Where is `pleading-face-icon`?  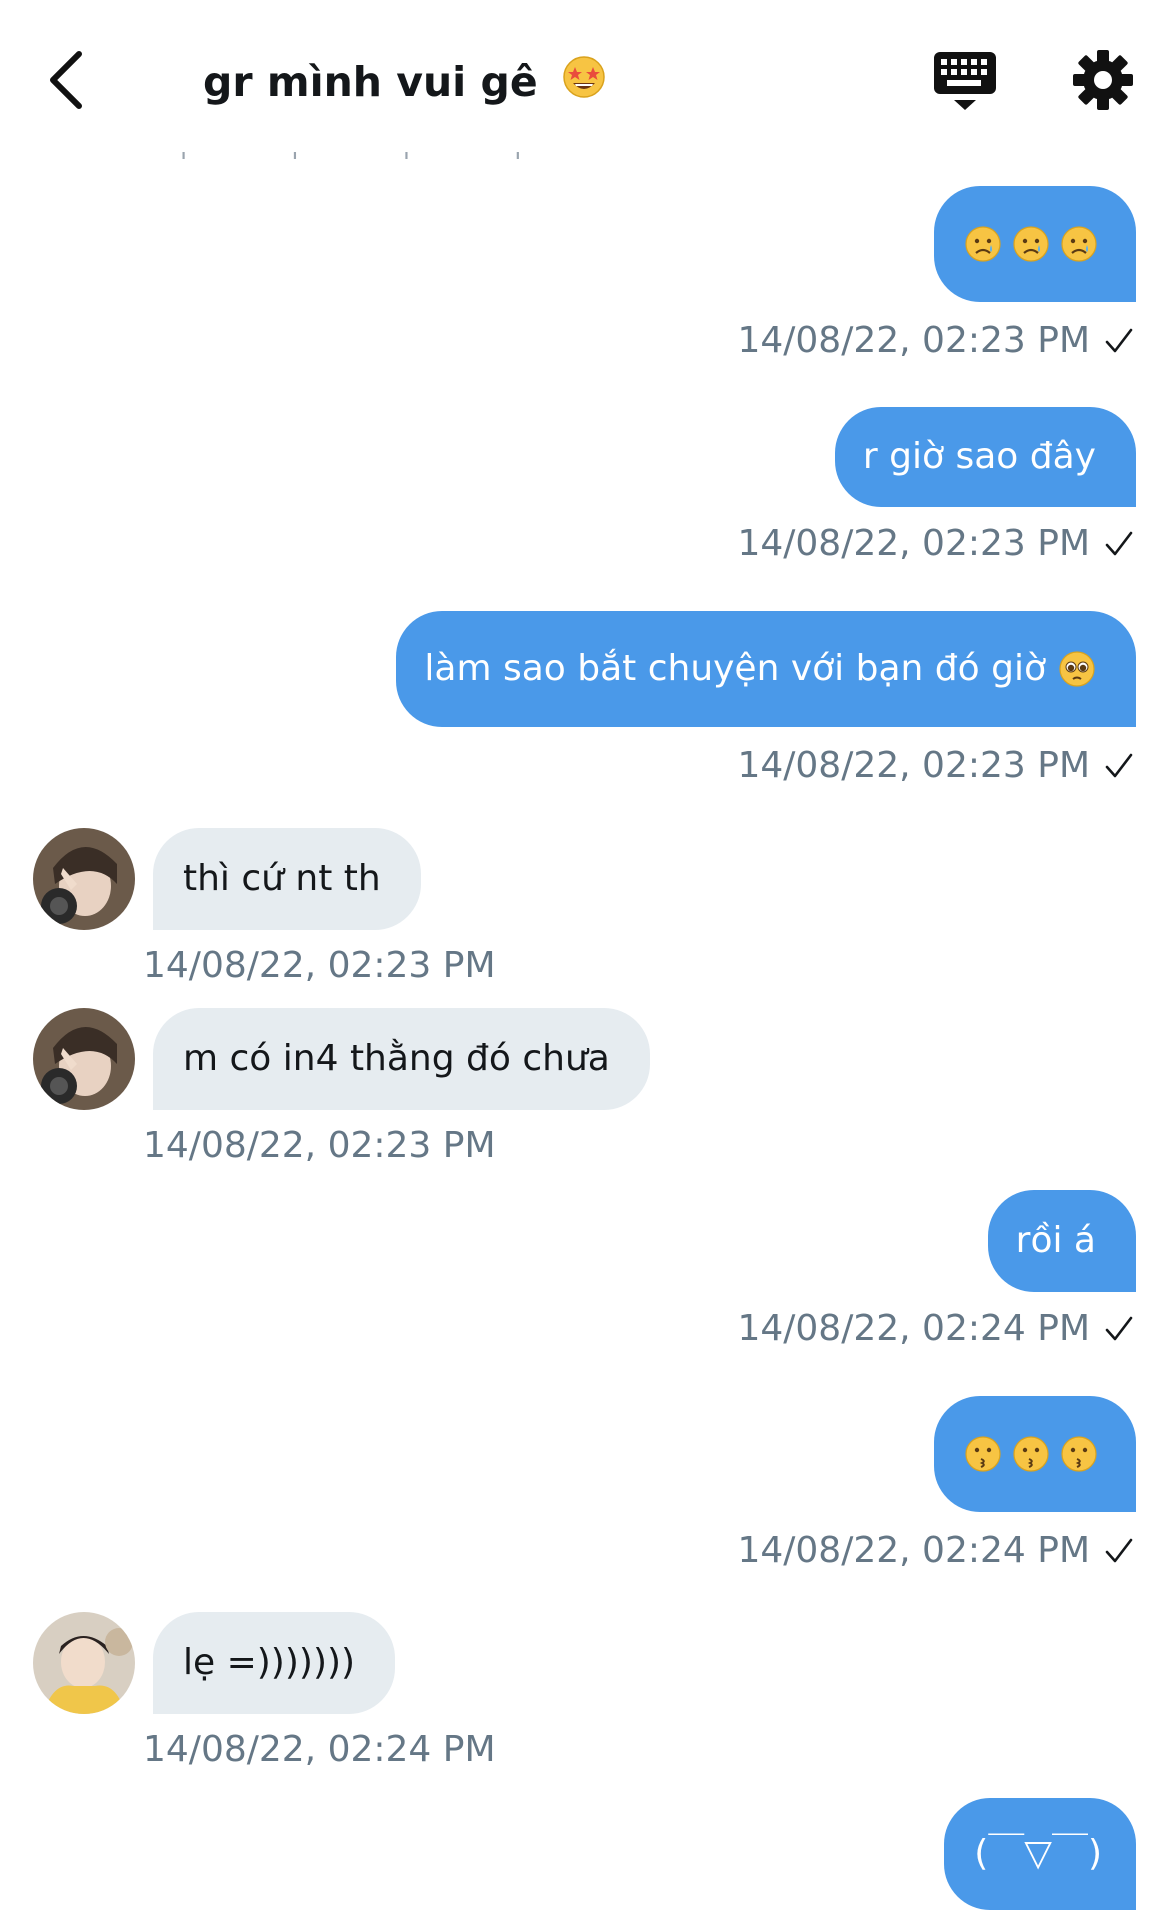
pleading-face-icon is located at coordinates (1077, 669).